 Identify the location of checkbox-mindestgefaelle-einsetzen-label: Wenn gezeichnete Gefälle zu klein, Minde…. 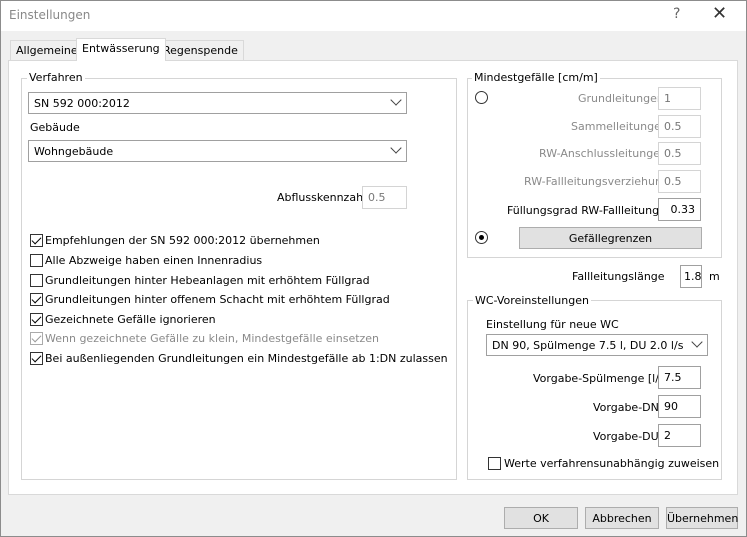
(212, 338).